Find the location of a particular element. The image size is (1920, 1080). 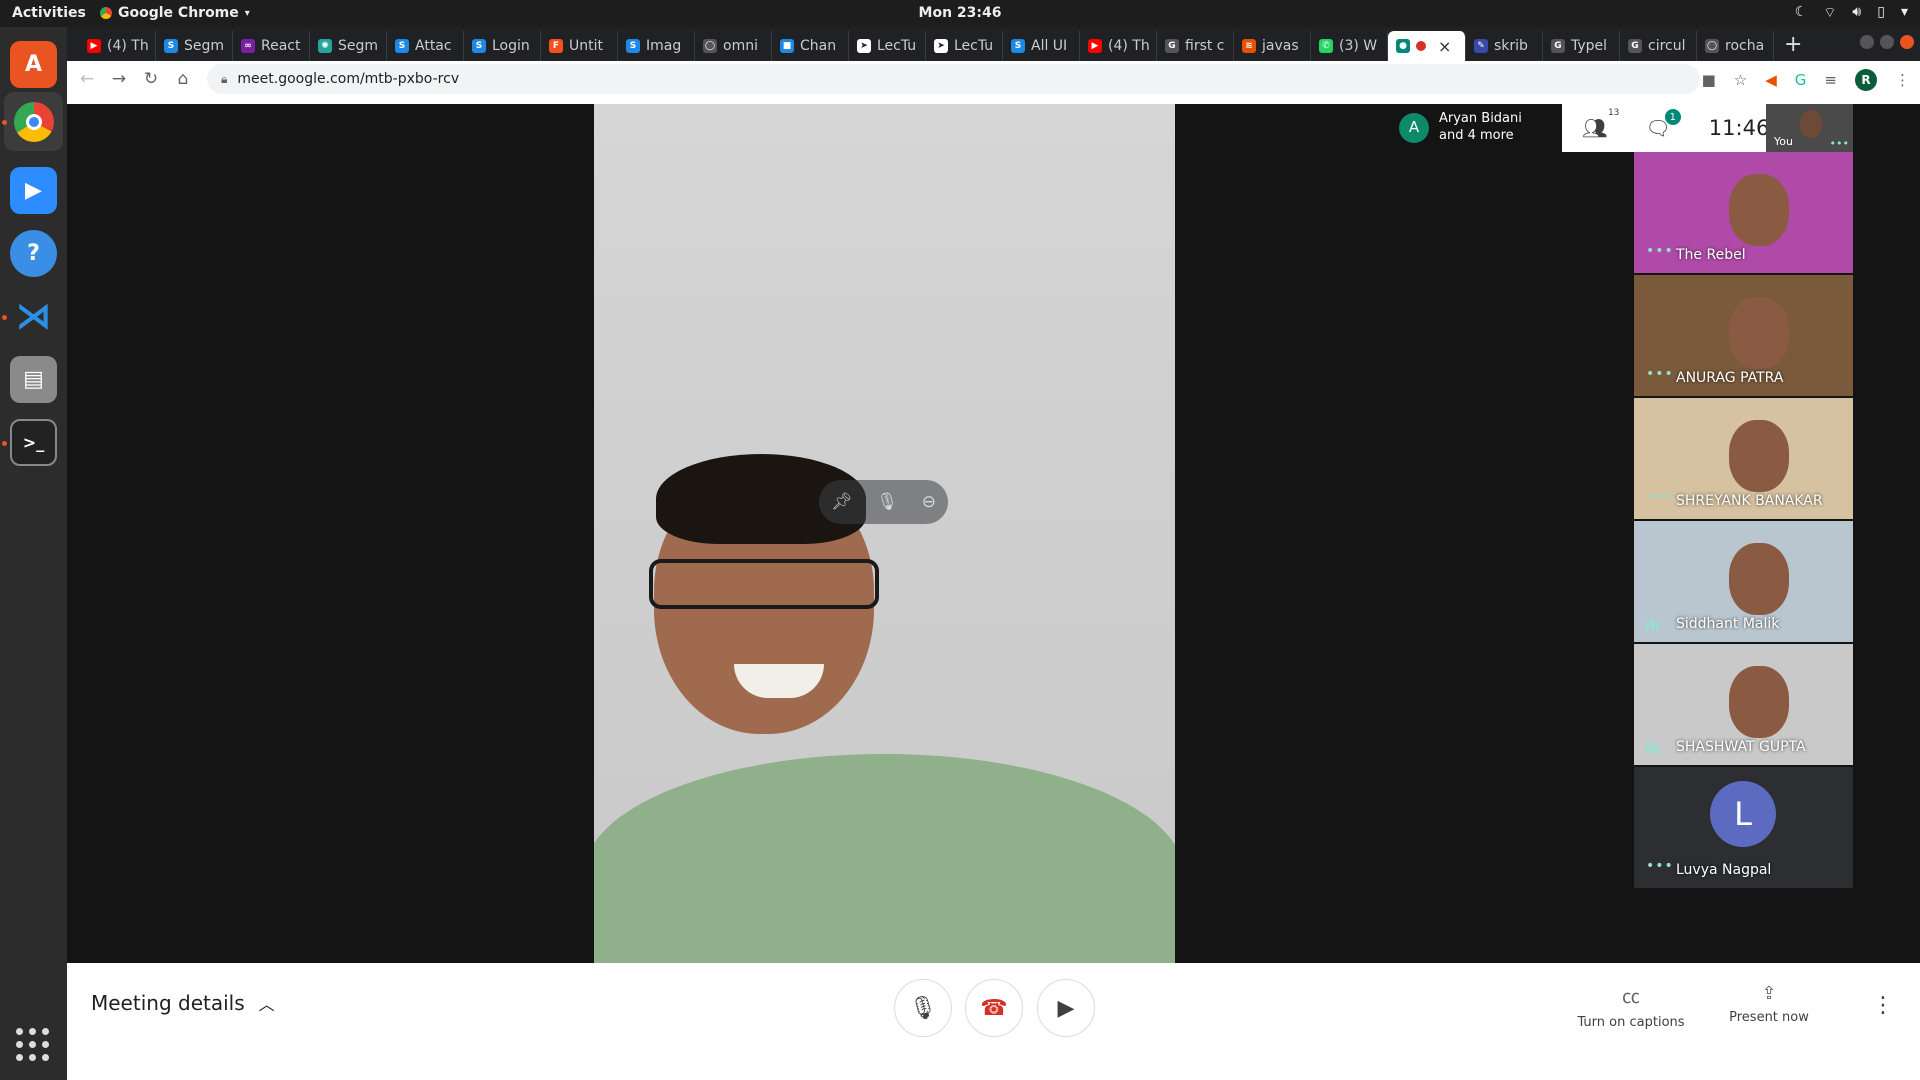

media-controls-icon: ≡ is located at coordinates (1830, 80).